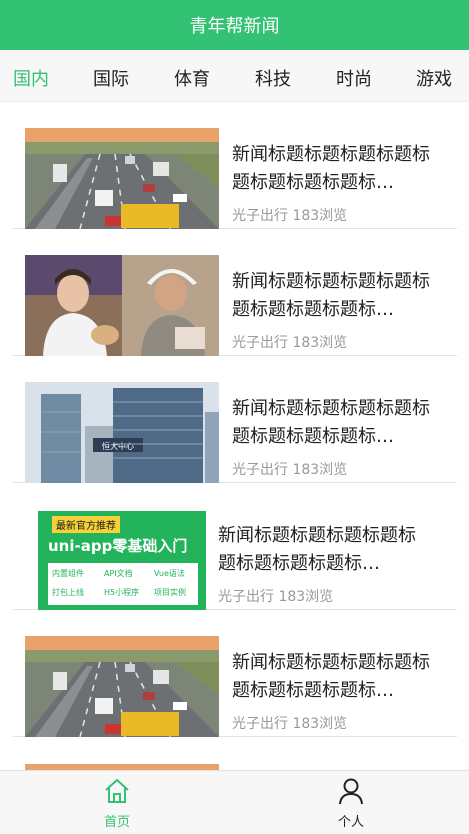  I want to click on tabbar-label-profile: 个人, so click(350, 822).